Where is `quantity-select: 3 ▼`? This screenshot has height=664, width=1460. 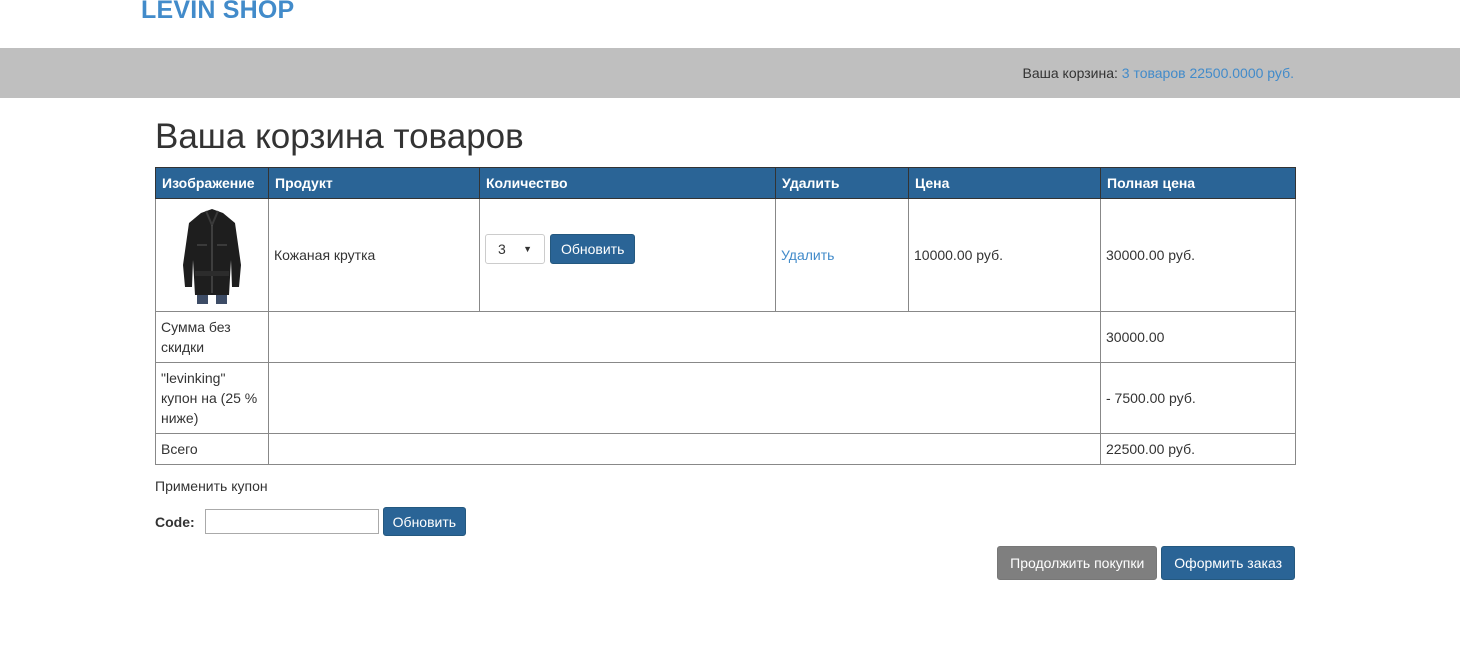
quantity-select: 3 ▼ is located at coordinates (515, 249).